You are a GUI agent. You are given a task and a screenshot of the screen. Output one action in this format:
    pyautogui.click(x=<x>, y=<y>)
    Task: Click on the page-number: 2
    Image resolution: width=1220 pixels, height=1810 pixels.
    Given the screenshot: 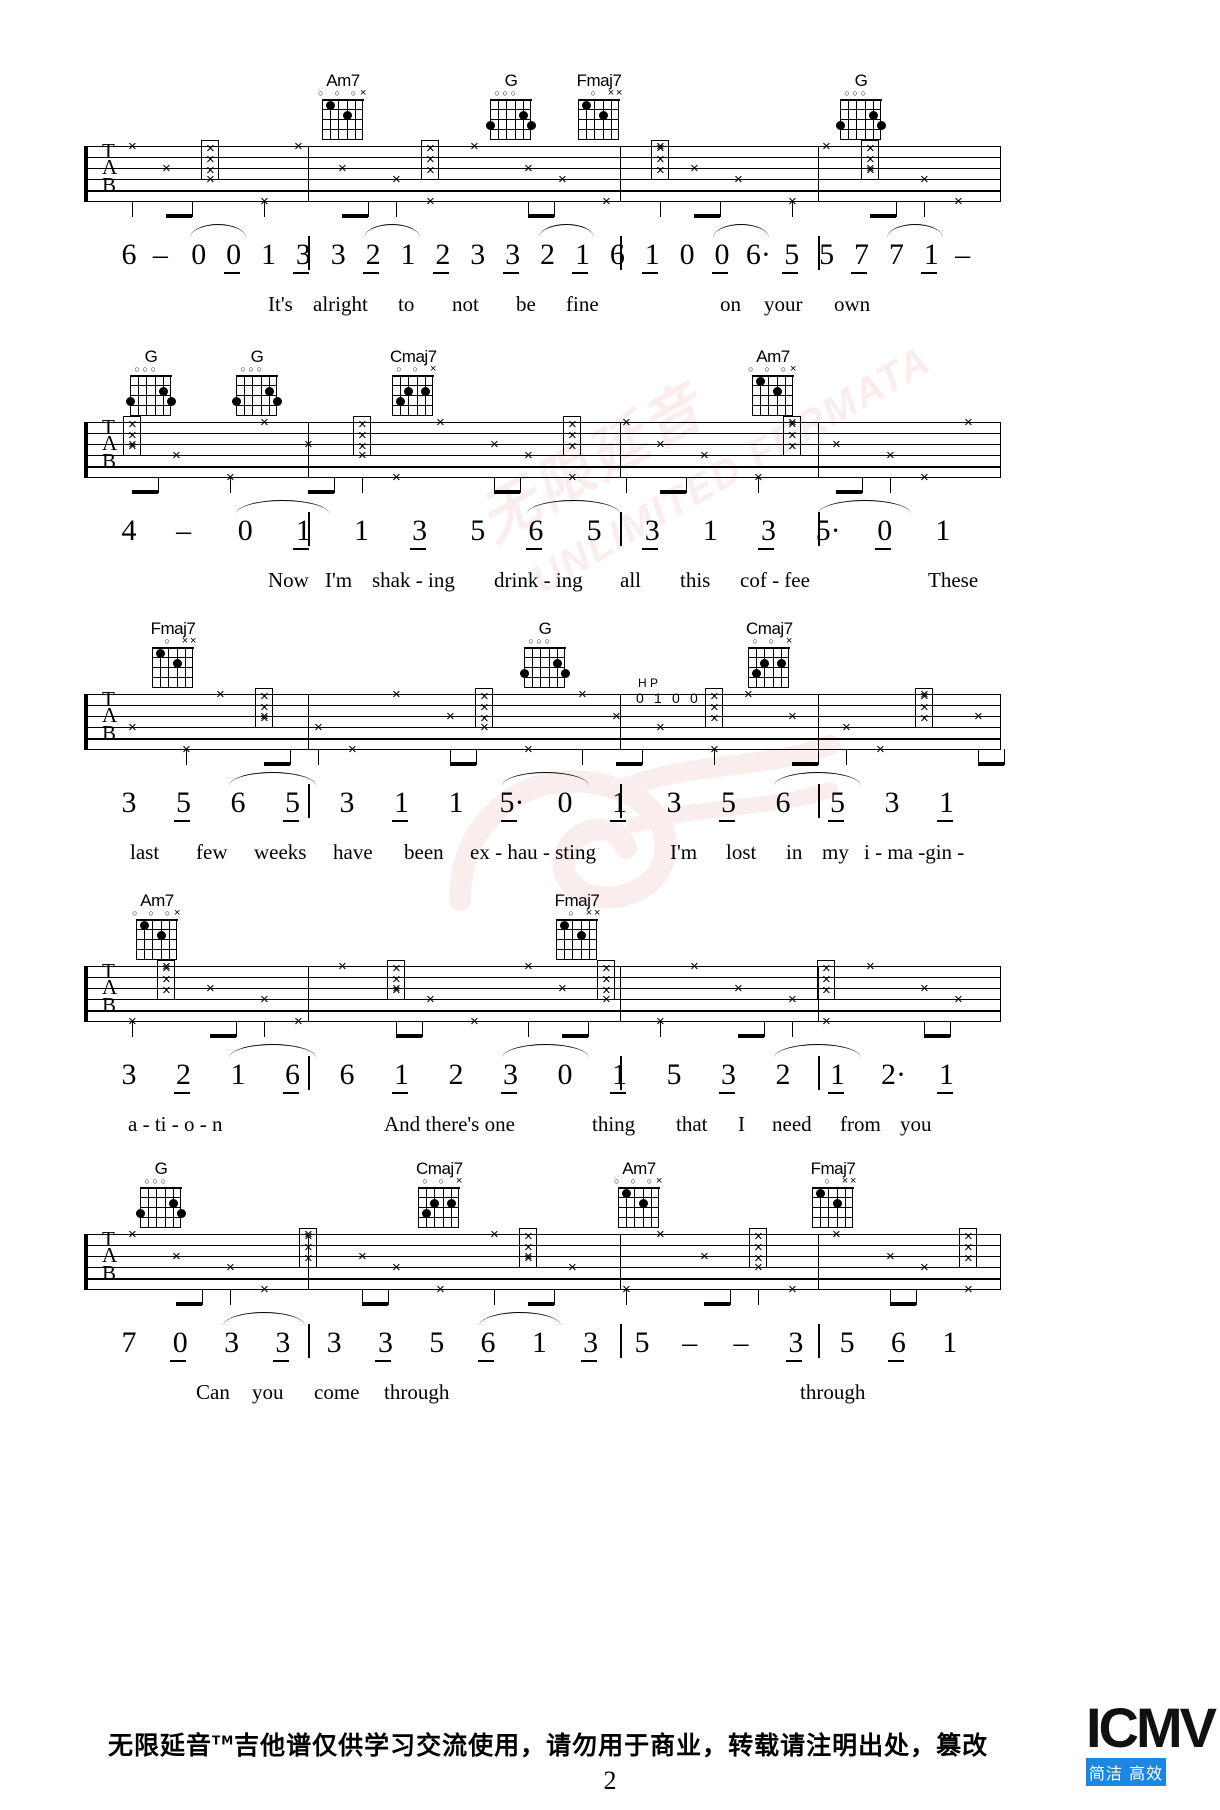 What is the action you would take?
    pyautogui.click(x=610, y=1780)
    